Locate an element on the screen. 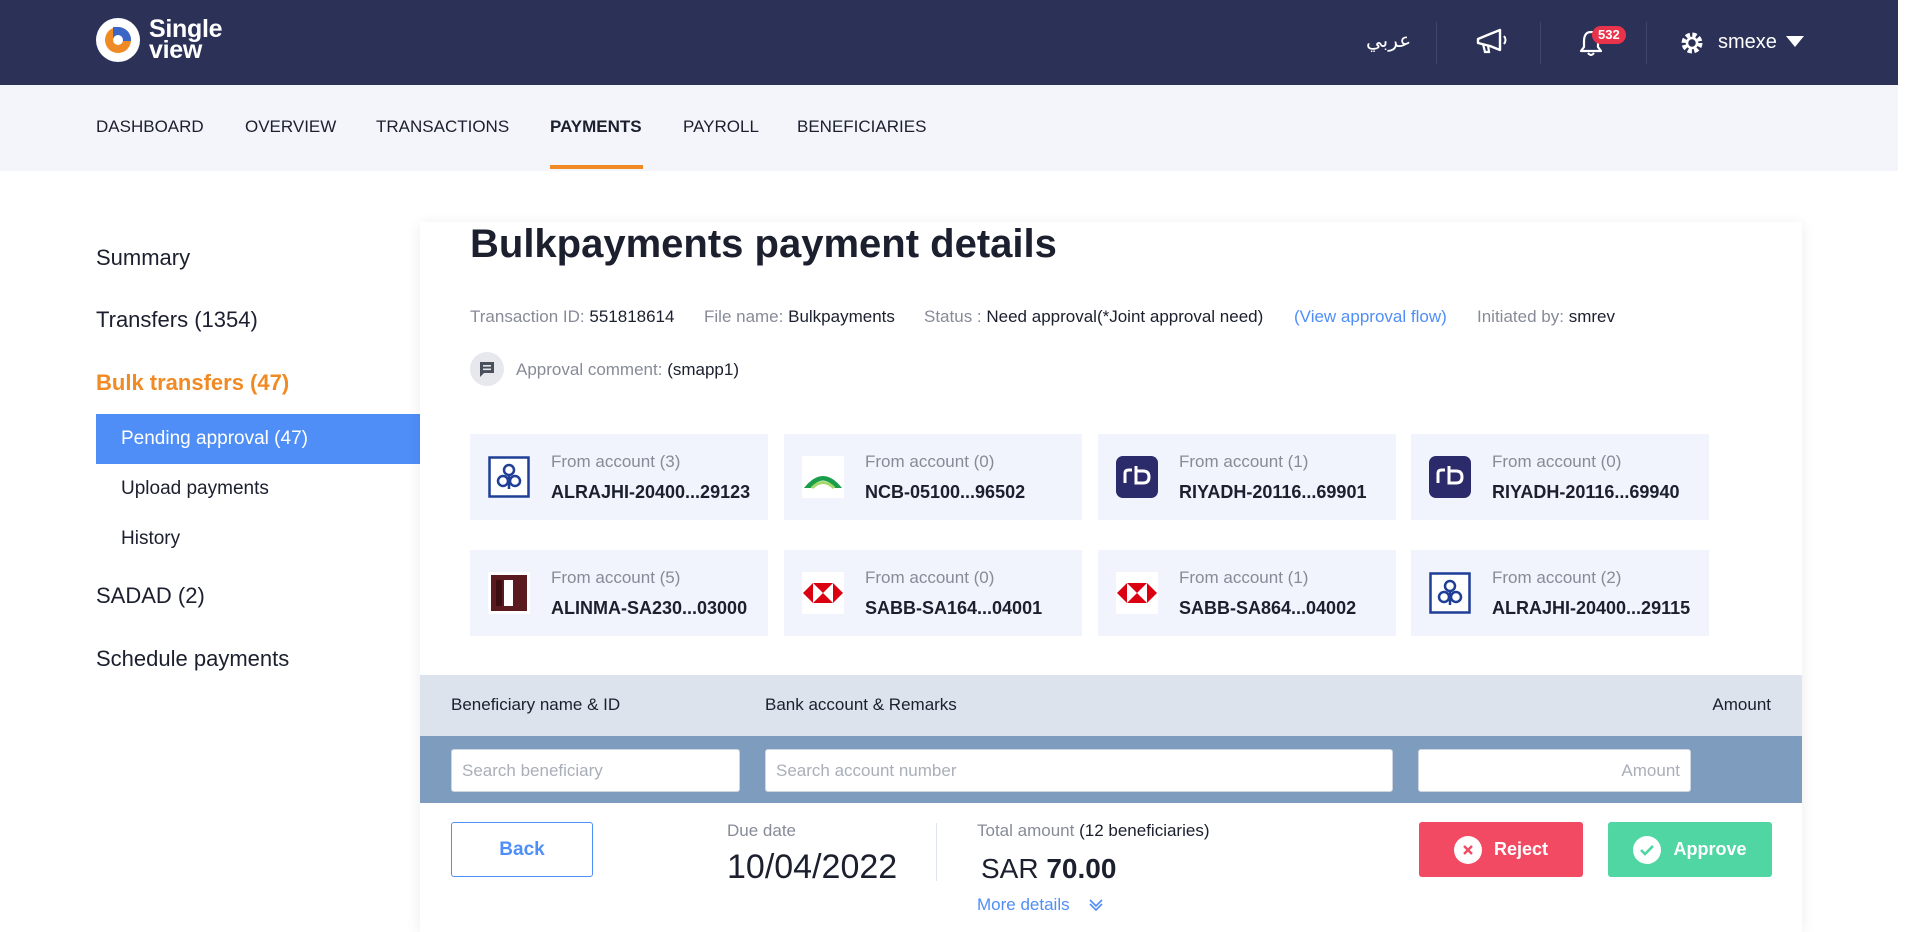 The image size is (1920, 932). from-account-card: From account (3) ALRAJHI-20400...29123 is located at coordinates (619, 477).